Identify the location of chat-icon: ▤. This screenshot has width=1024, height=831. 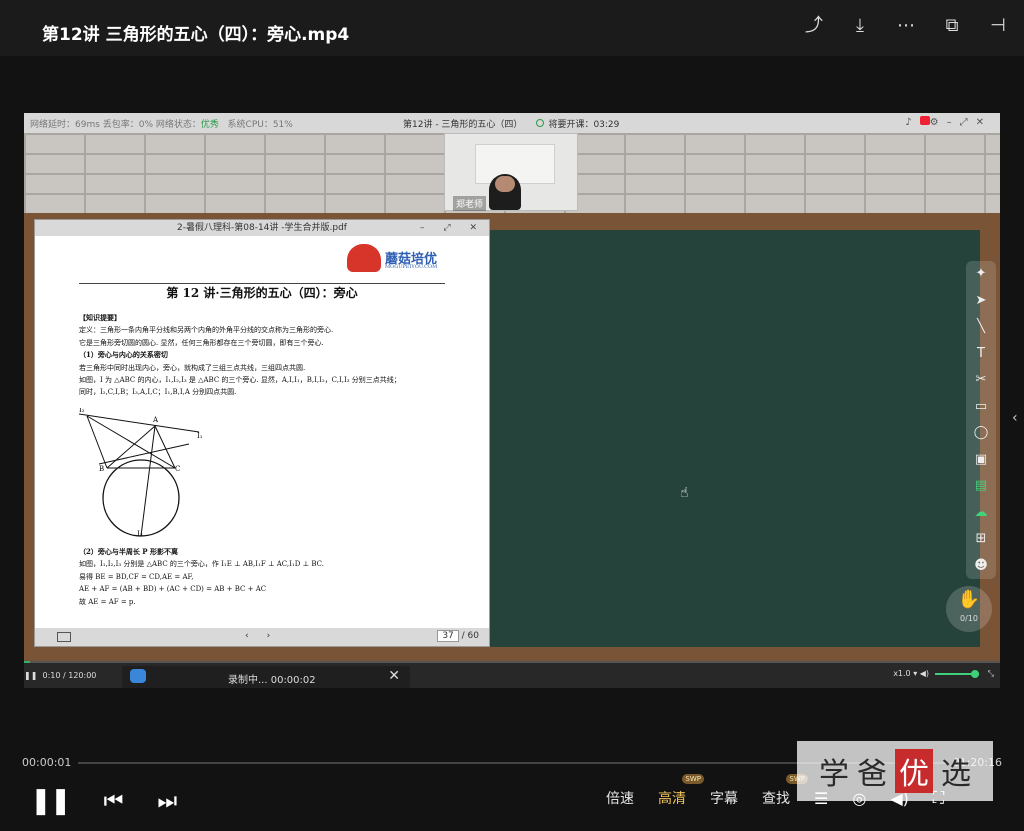
(981, 486).